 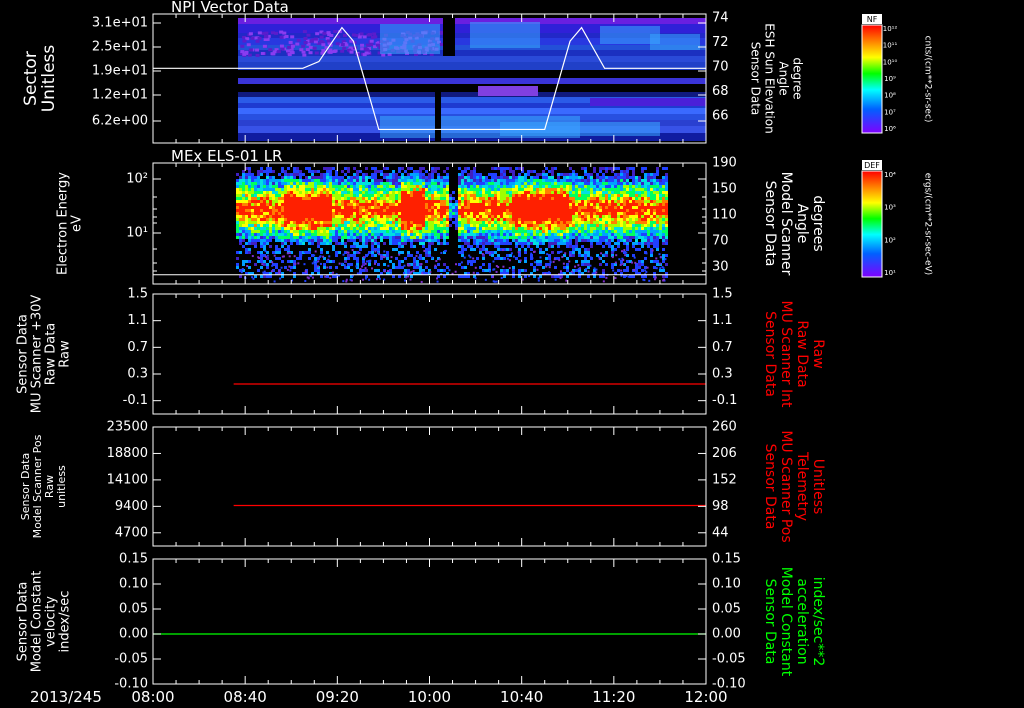 What do you see at coordinates (720, 506) in the screenshot?
I see `right-tick-label: 98` at bounding box center [720, 506].